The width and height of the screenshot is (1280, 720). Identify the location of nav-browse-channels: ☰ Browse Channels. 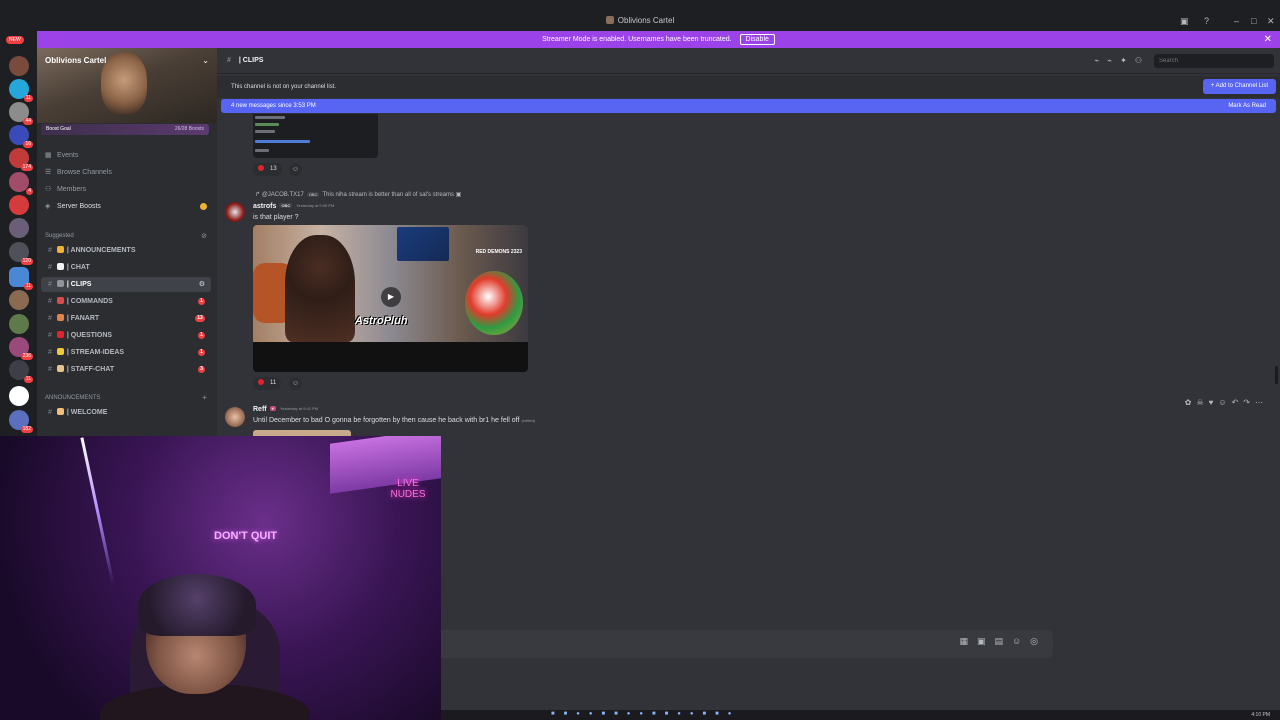
(78, 173).